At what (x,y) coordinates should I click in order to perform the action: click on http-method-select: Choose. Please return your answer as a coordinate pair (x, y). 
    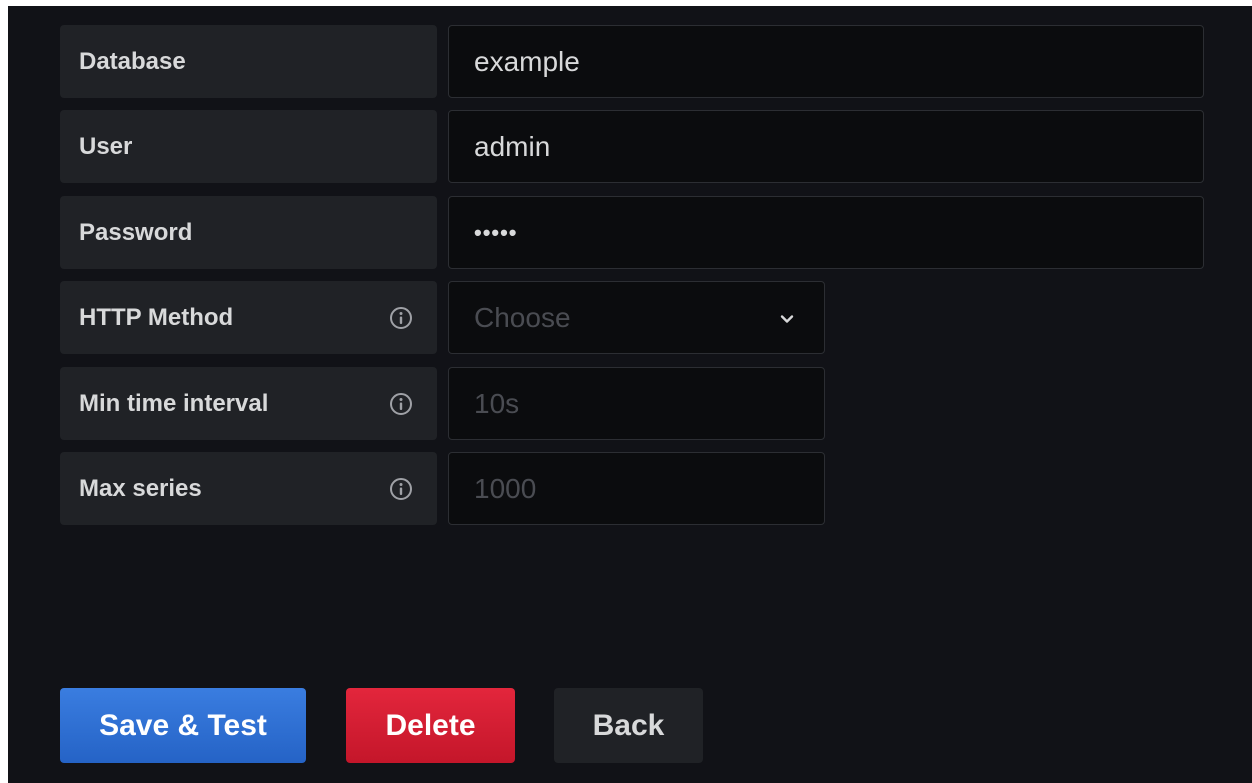
    Looking at the image, I should click on (636, 317).